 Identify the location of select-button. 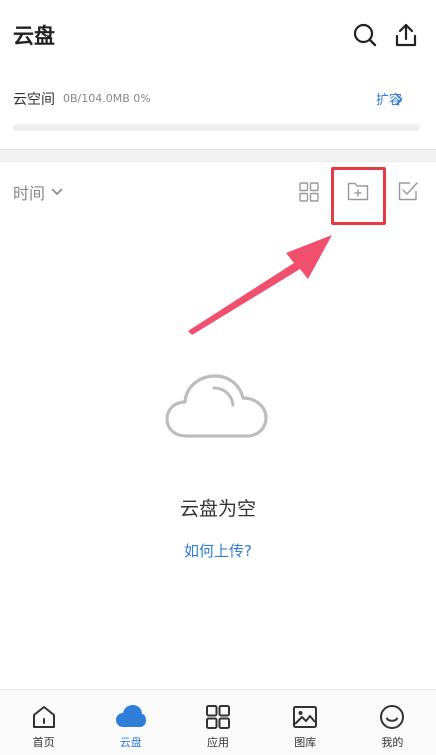
(408, 191).